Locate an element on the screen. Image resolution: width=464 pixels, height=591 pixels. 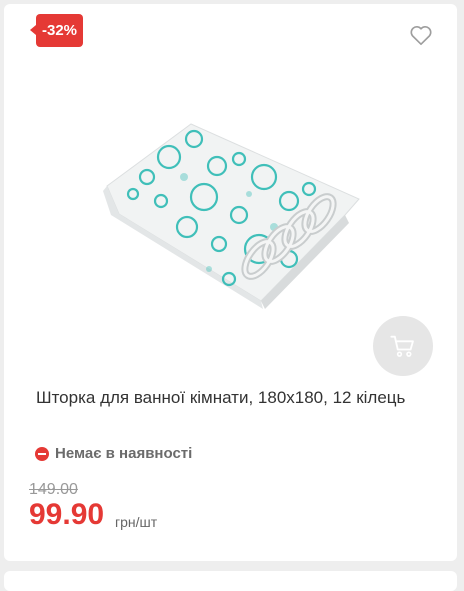
favorite-button is located at coordinates (421, 35).